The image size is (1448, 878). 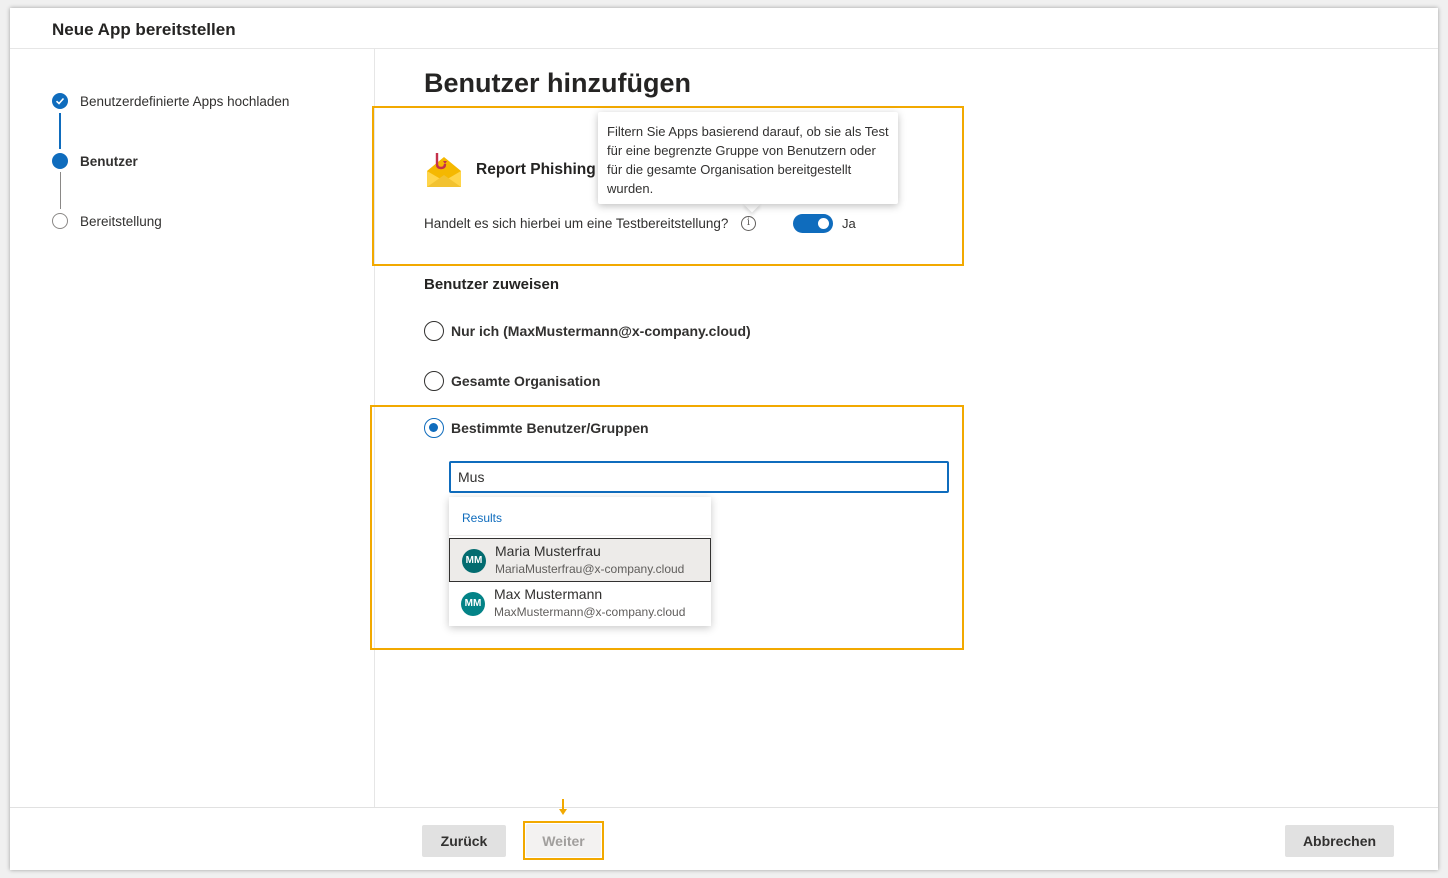 I want to click on step-label: Benutzerdefinierte Apps hochladen, so click(x=185, y=101).